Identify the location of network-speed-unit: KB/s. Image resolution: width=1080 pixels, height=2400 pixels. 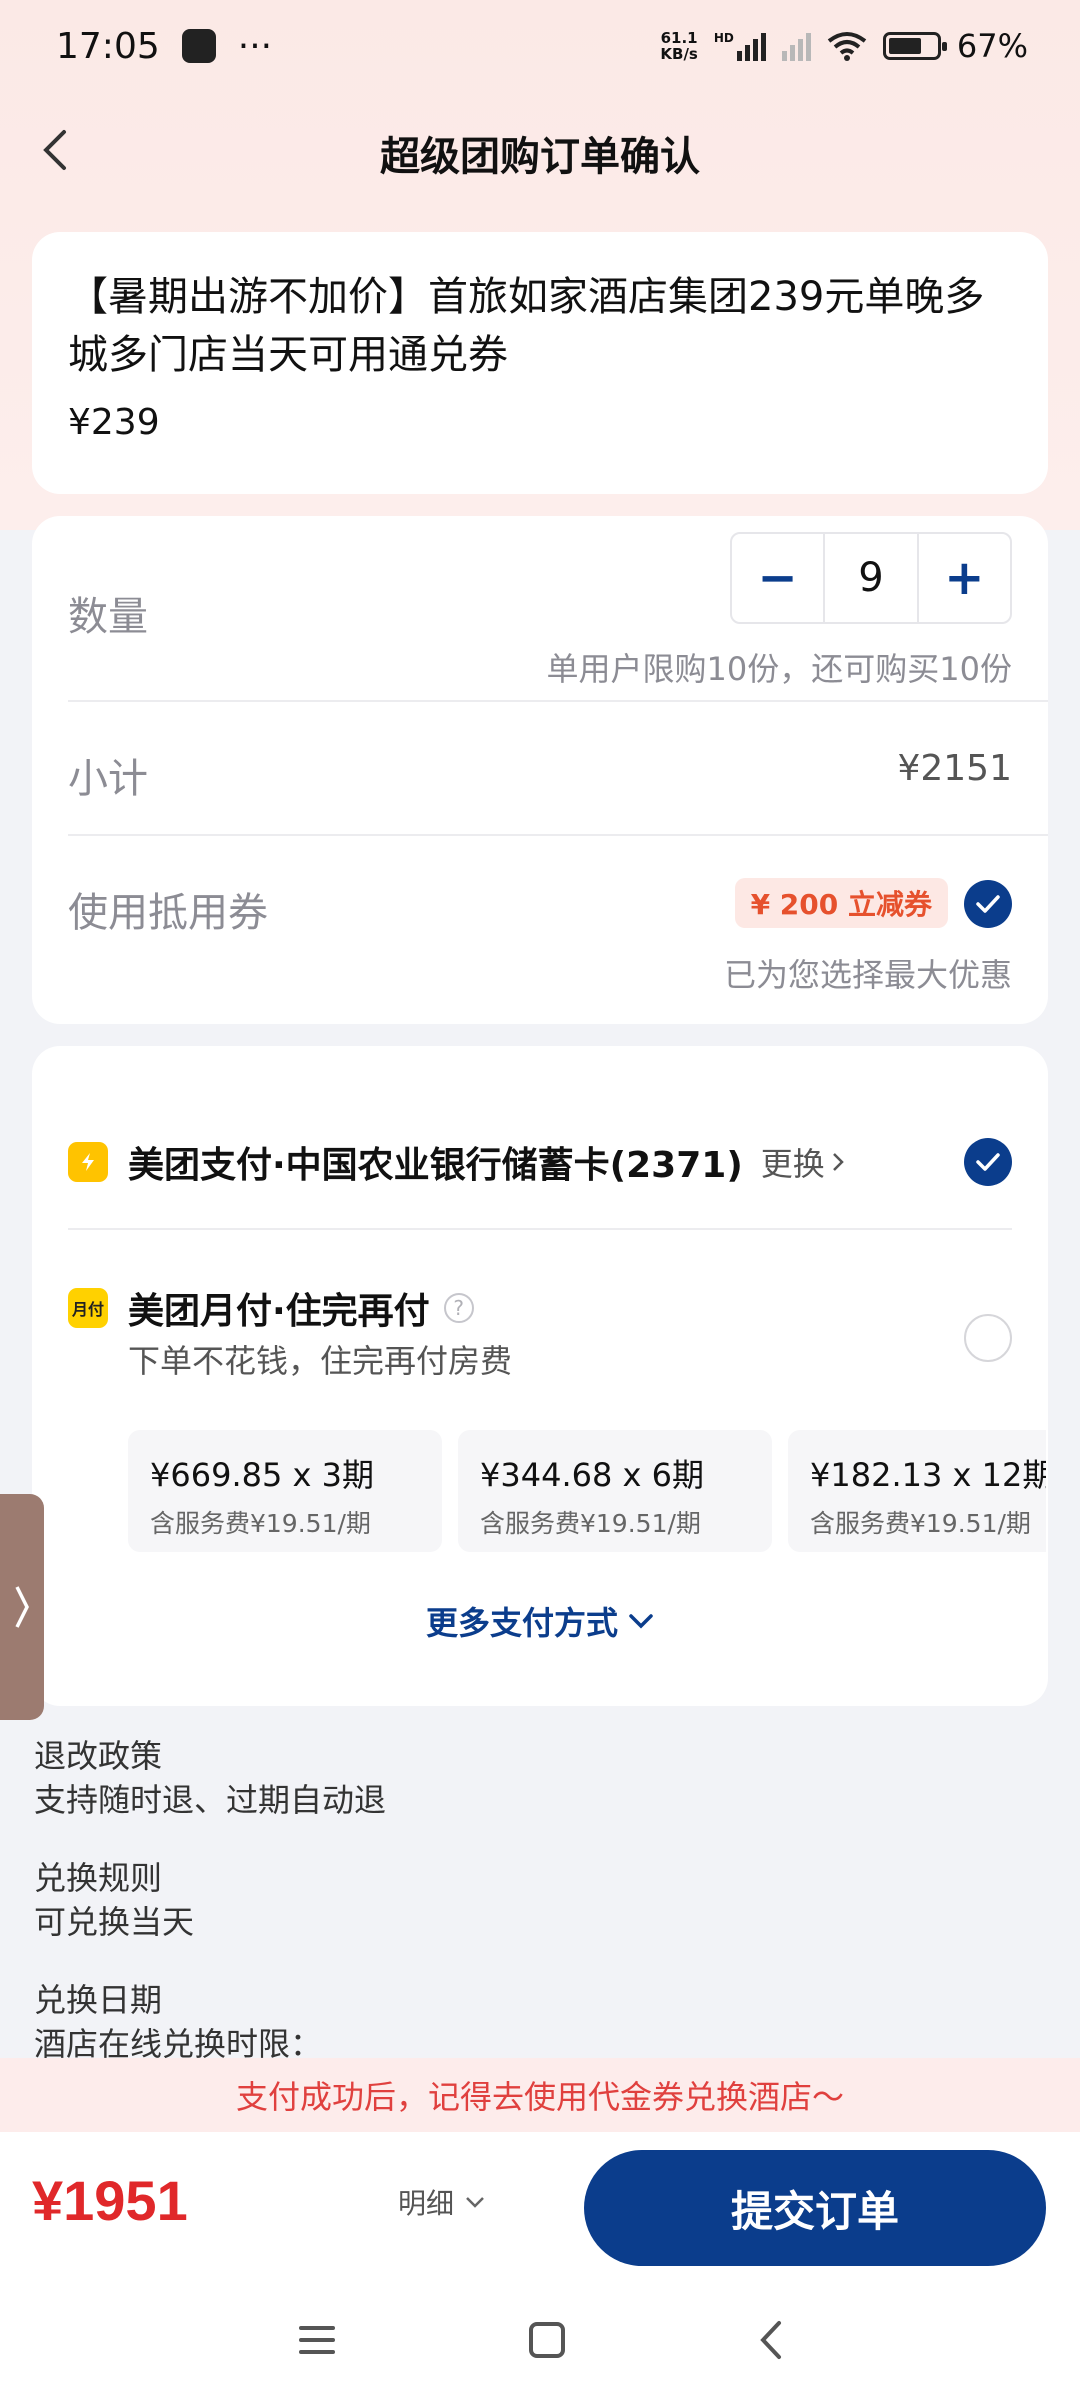
(679, 54).